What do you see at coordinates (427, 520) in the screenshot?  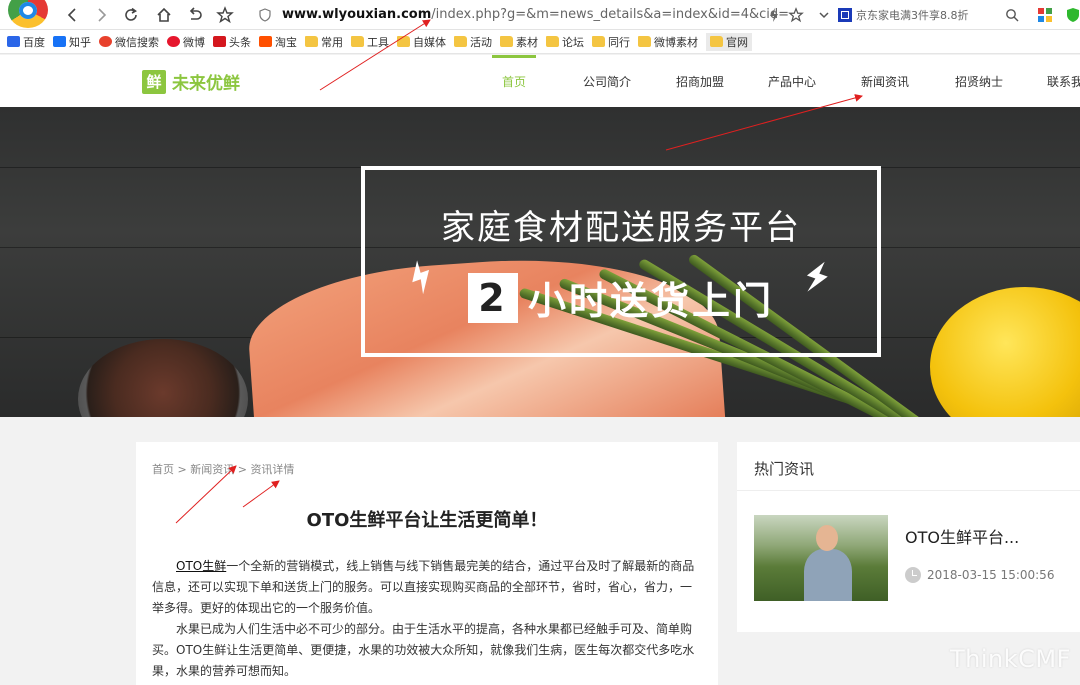 I see `article-title: OTO生鲜平台让生活更简单！` at bounding box center [427, 520].